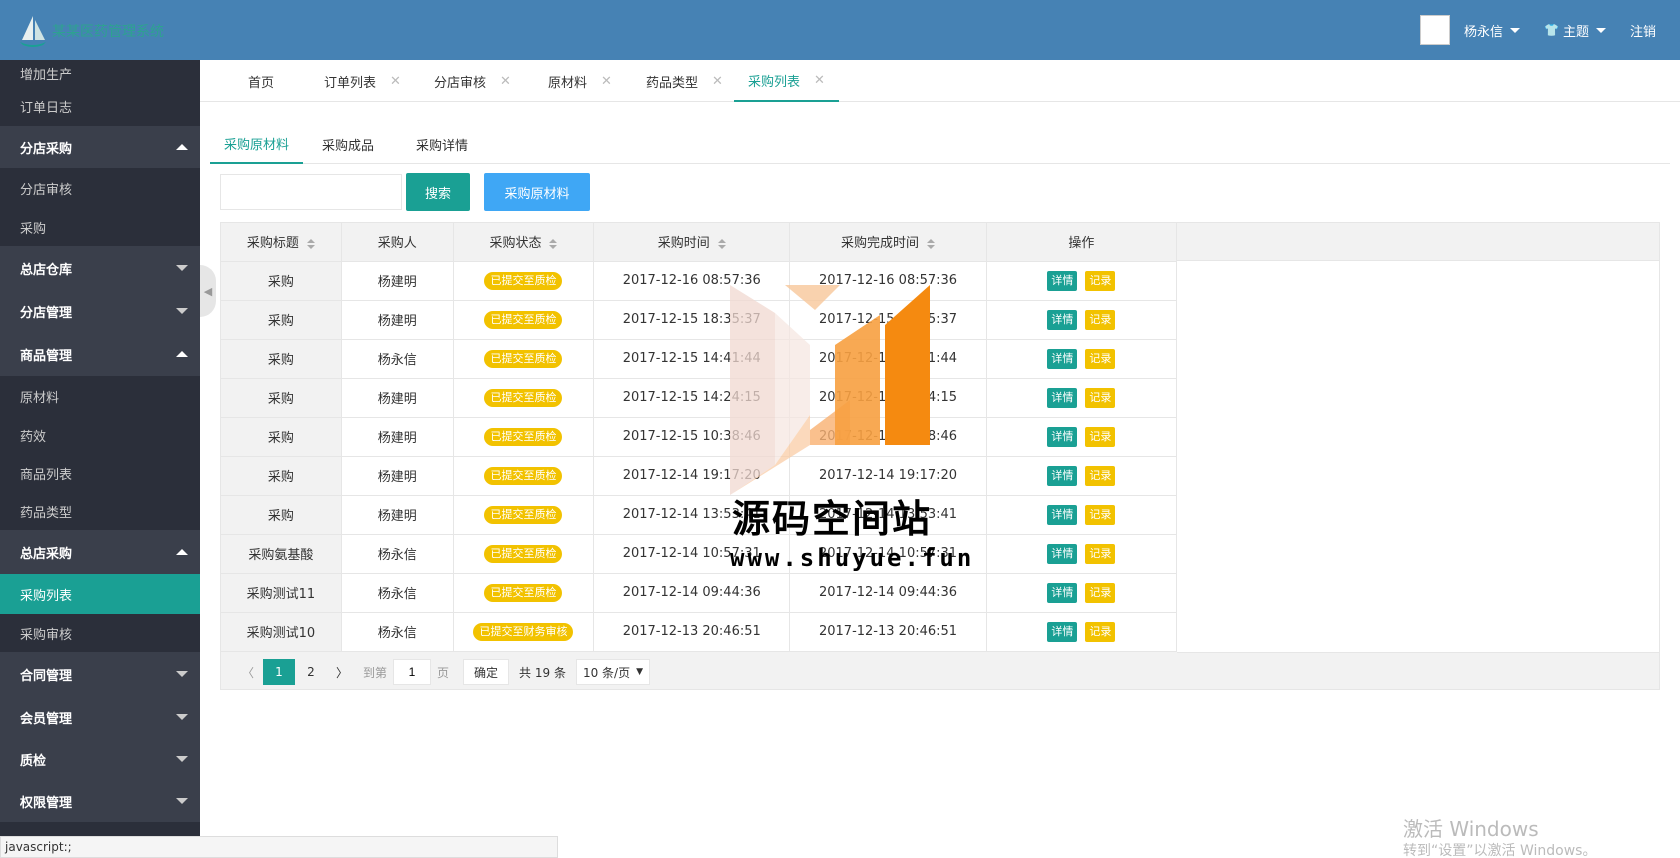 The height and width of the screenshot is (858, 1680). I want to click on tab-item: 原材料 ✕, so click(580, 81).